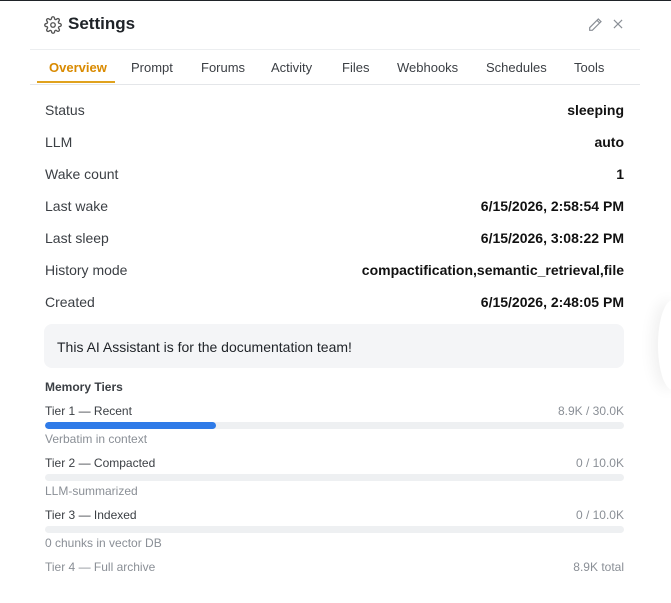 The image size is (671, 603). What do you see at coordinates (70, 302) in the screenshot?
I see `created-label: Created` at bounding box center [70, 302].